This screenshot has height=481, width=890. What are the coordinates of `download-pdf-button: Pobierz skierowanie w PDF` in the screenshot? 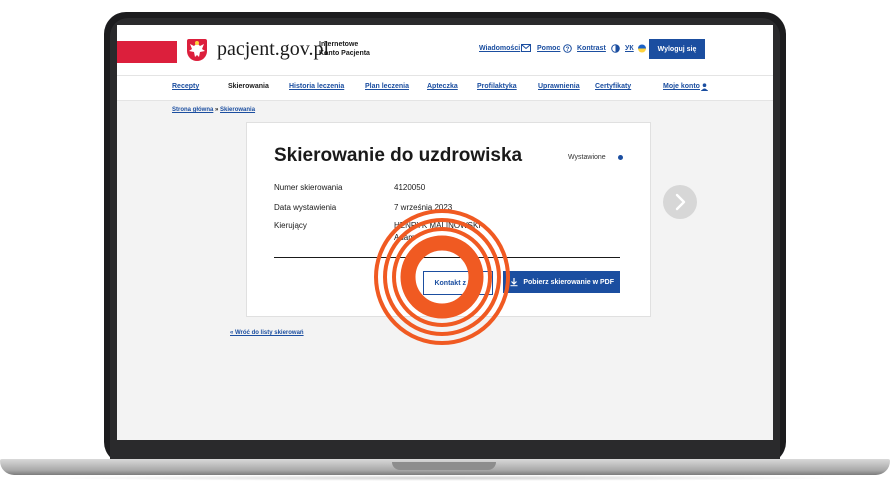 It's located at (561, 282).